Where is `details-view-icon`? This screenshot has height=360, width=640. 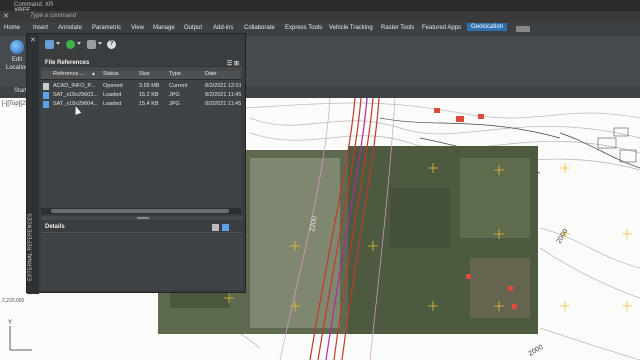 details-view-icon is located at coordinates (215, 227).